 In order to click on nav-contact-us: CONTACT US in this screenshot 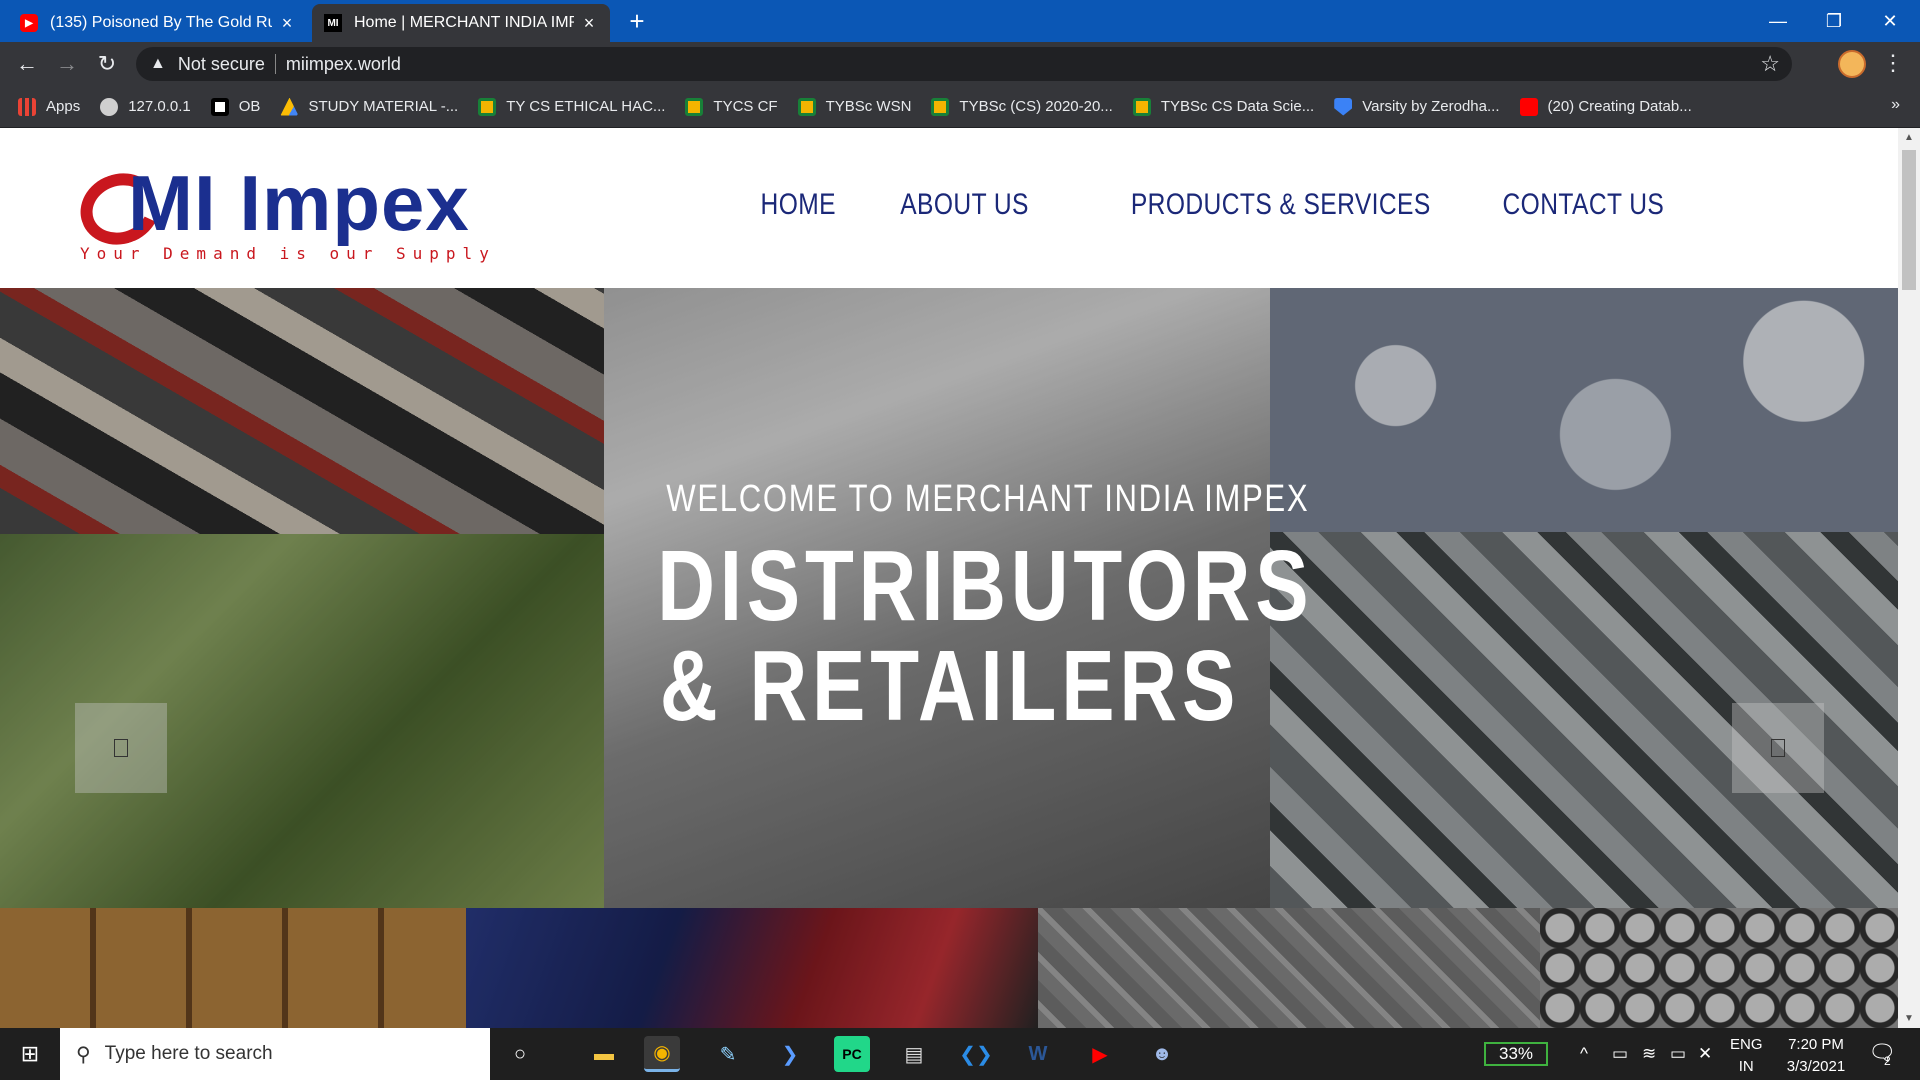, I will do `click(1583, 205)`.